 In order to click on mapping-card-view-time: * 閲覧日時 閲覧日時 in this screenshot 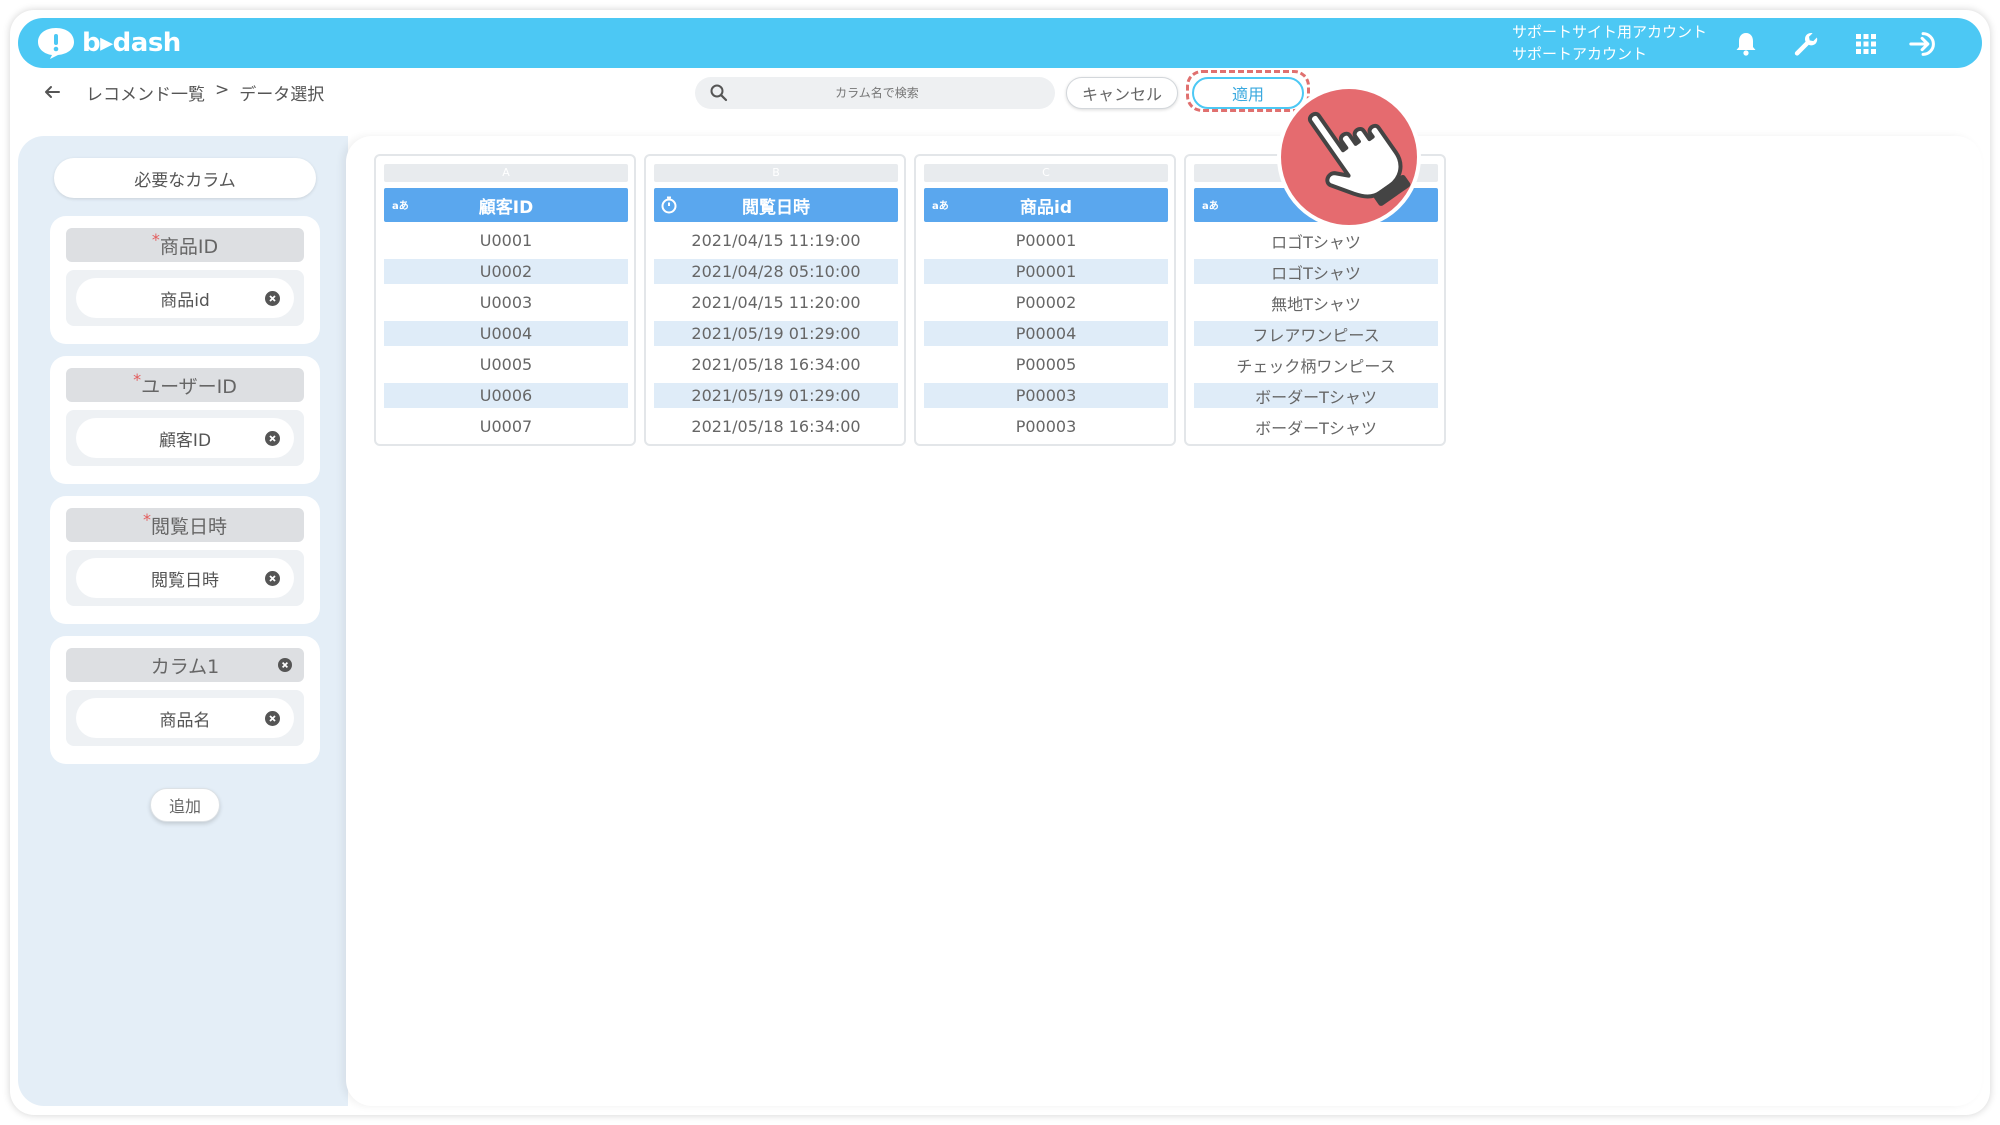, I will do `click(185, 560)`.